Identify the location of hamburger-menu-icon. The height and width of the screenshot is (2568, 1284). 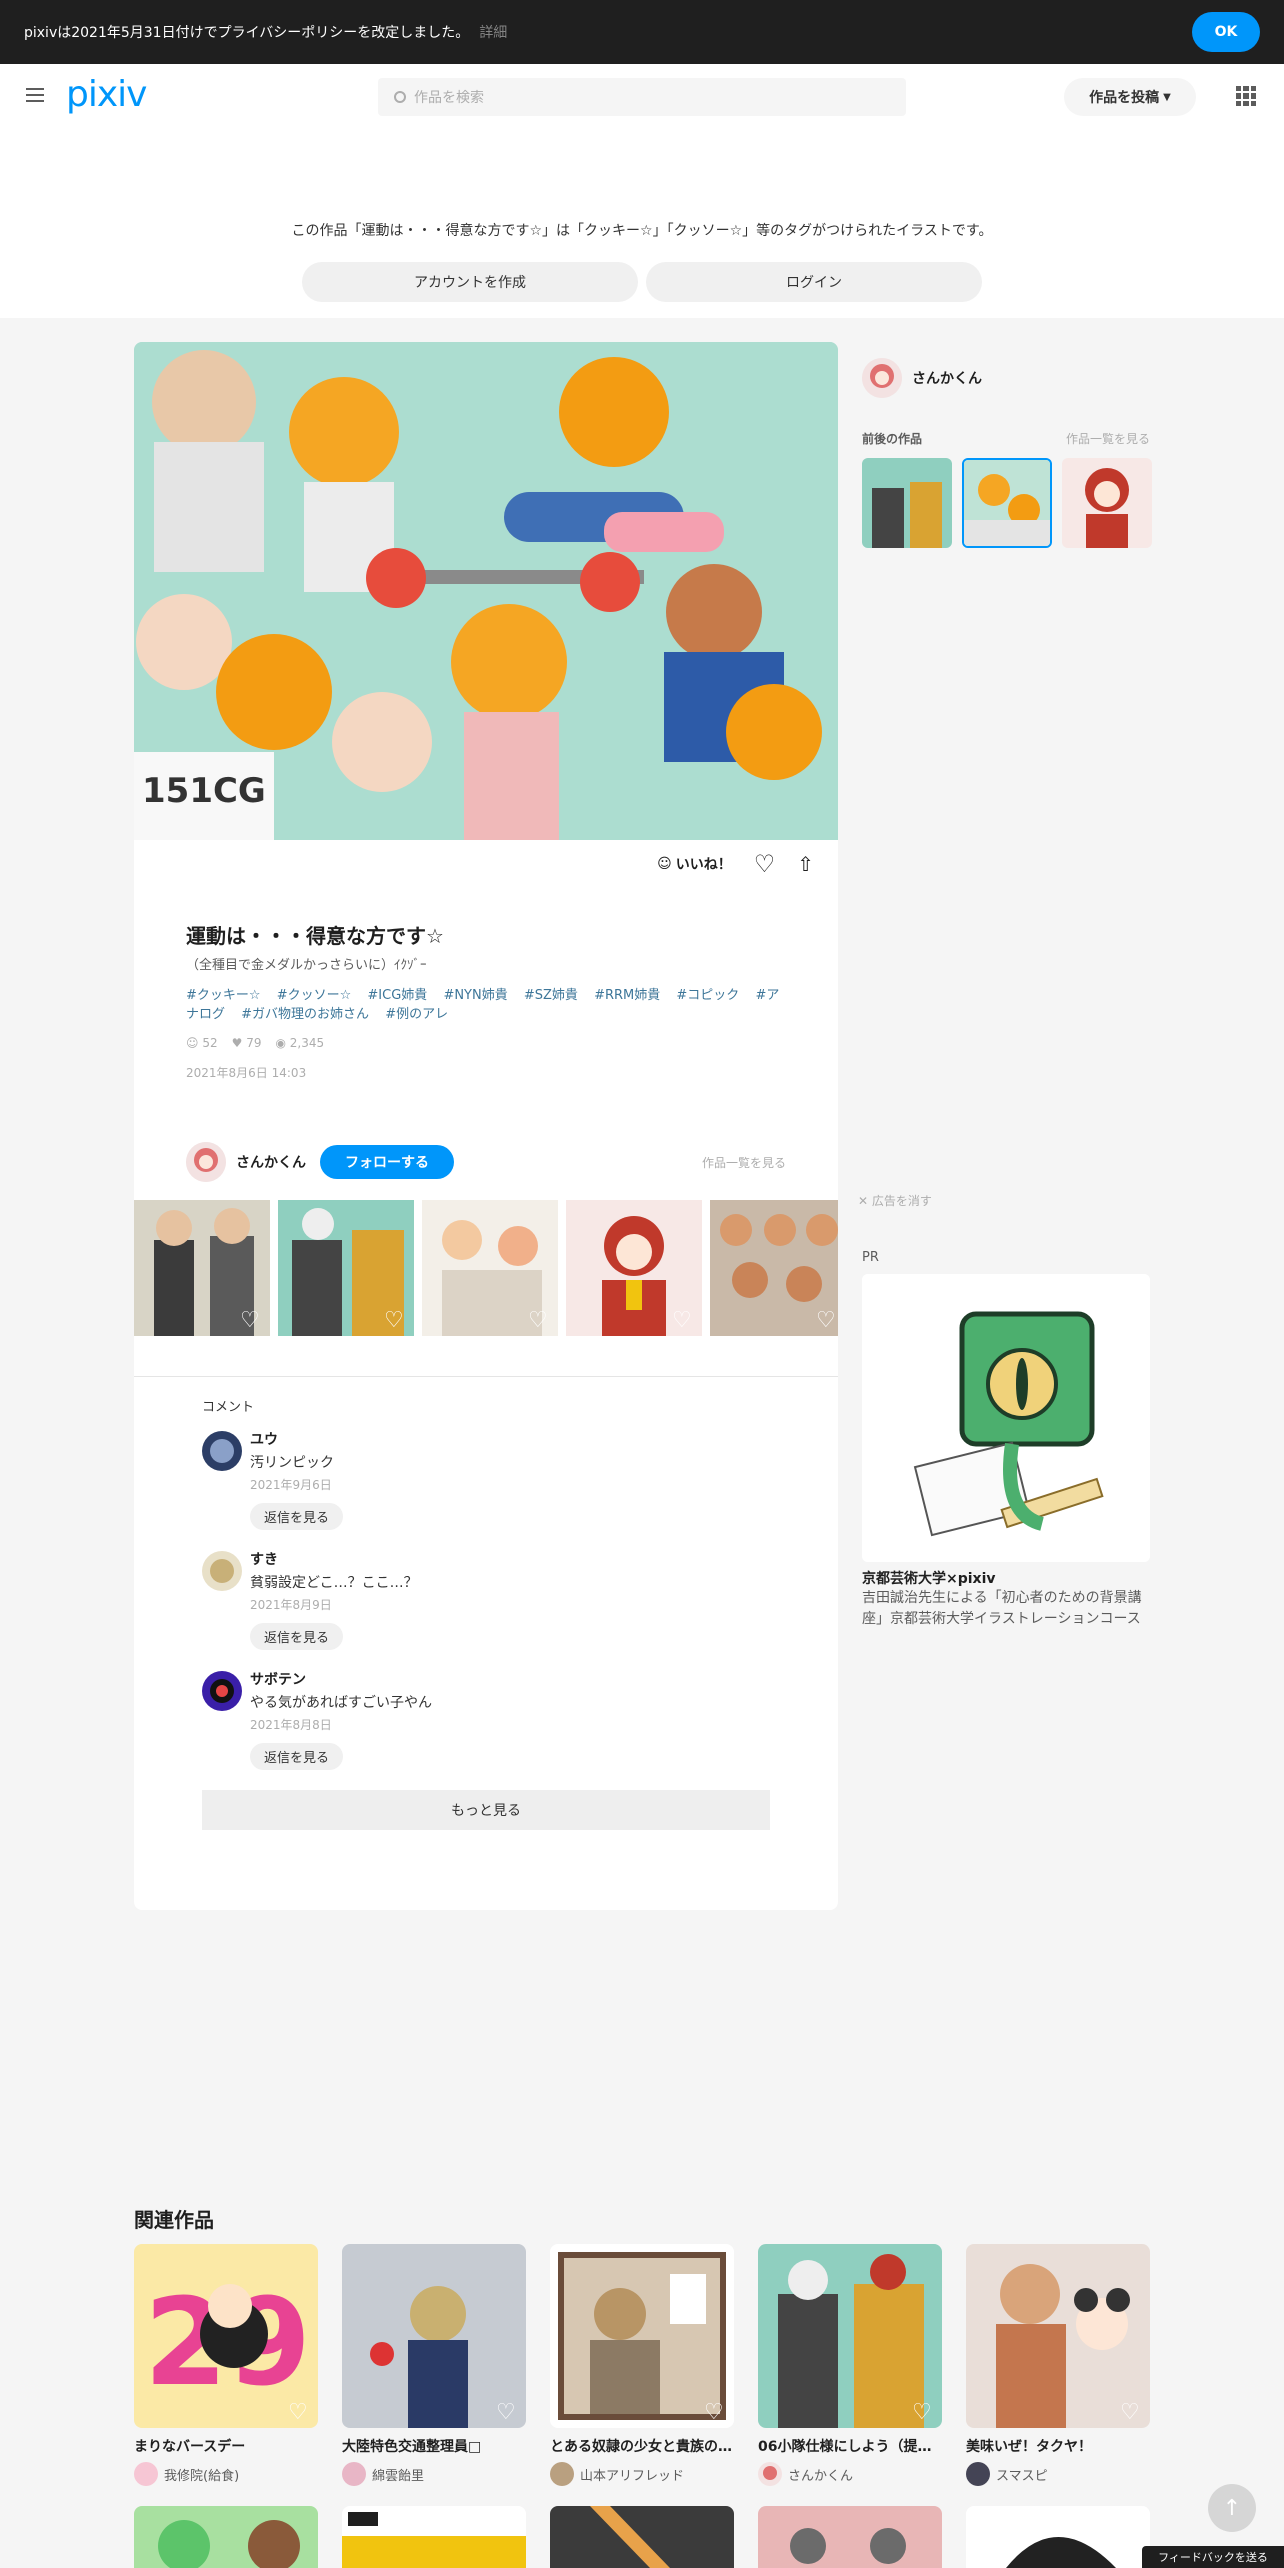
(35, 95).